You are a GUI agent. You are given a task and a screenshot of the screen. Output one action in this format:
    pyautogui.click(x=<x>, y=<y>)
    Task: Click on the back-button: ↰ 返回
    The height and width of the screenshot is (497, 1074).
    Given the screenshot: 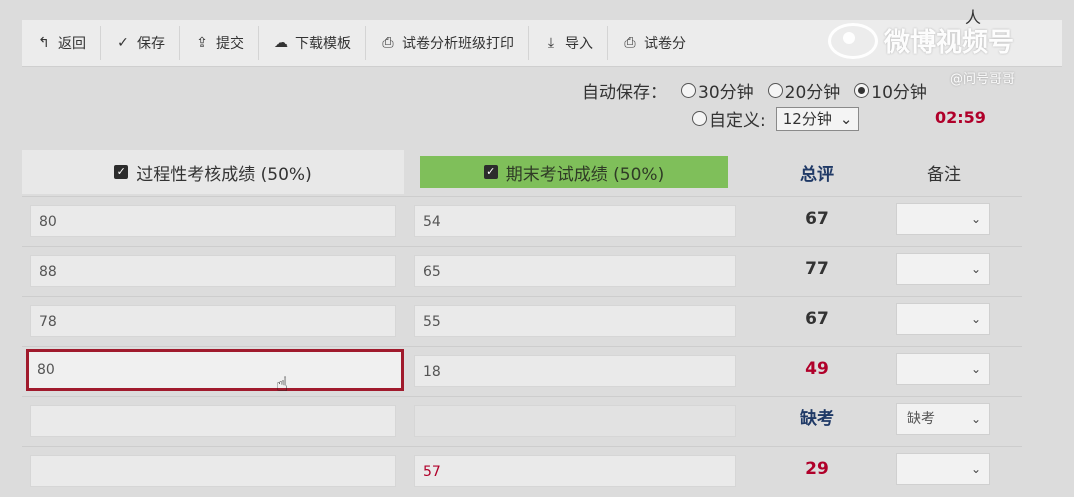 What is the action you would take?
    pyautogui.click(x=61, y=43)
    